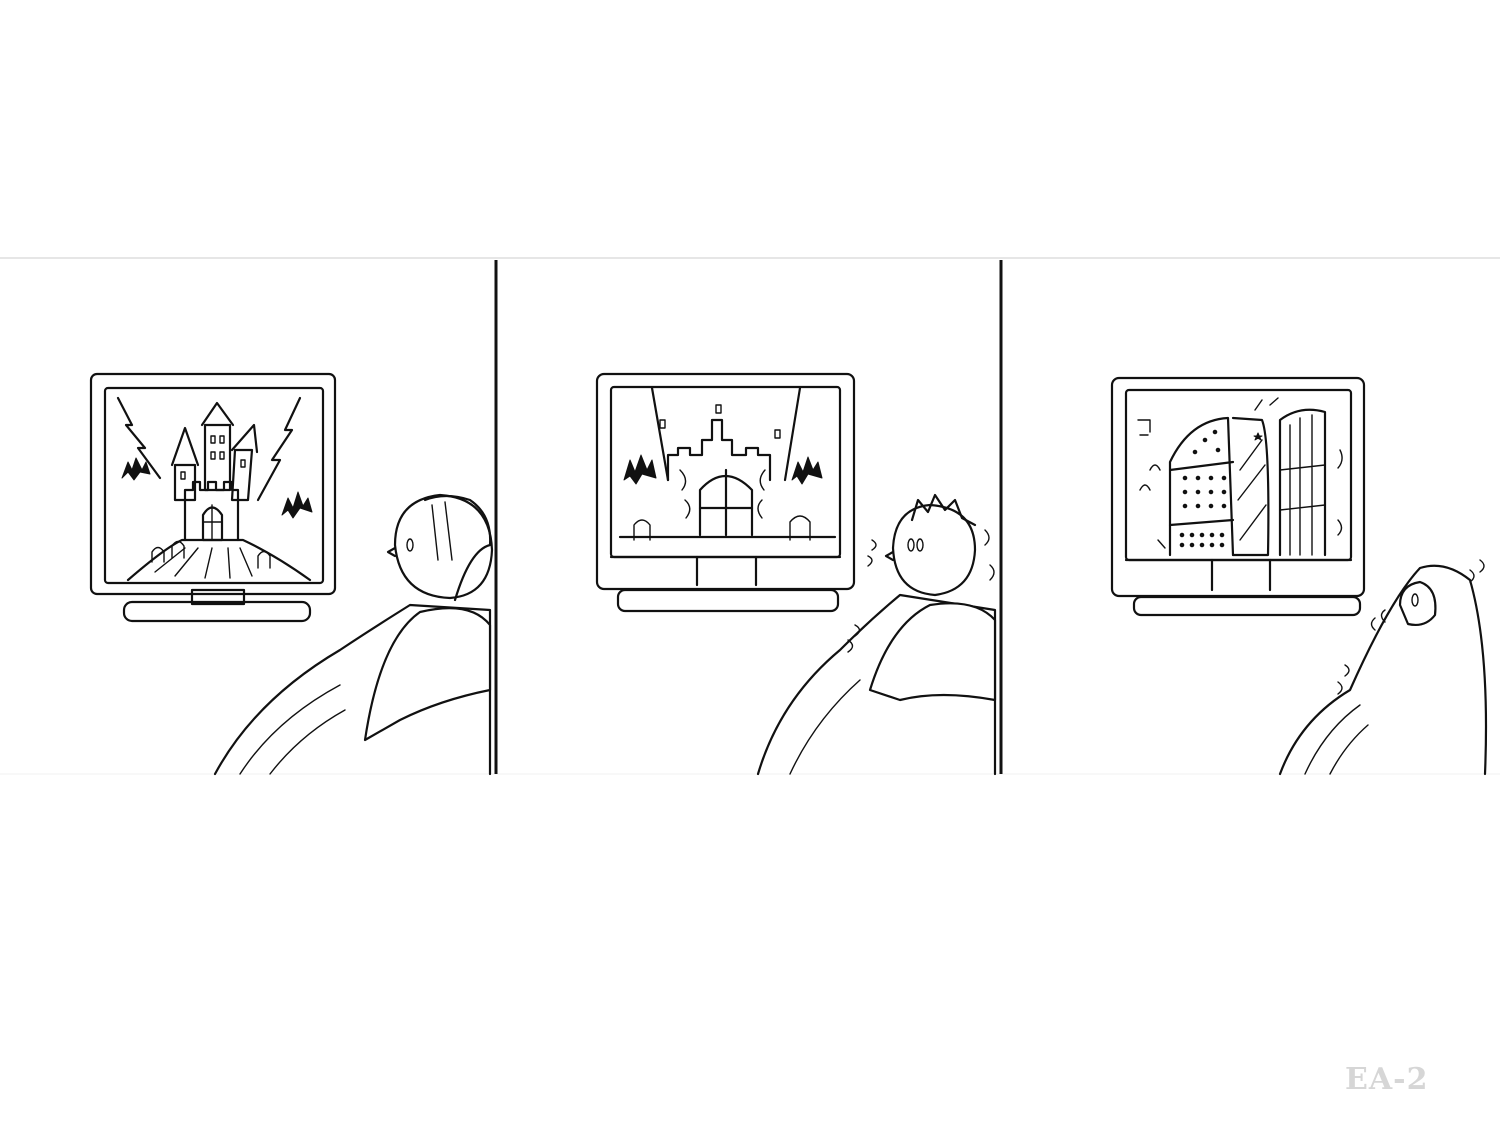 The image size is (1500, 1125). I want to click on tv-3-door-scene, so click(1240, 477).